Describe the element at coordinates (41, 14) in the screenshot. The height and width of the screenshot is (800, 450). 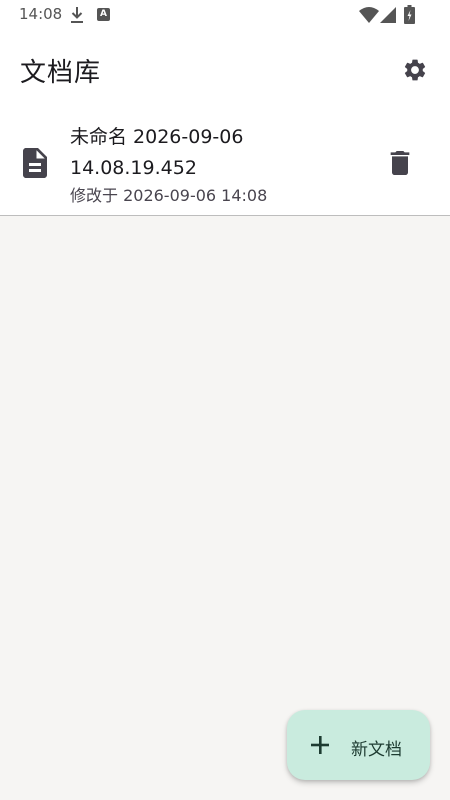
I see `status-time: 14:08` at that location.